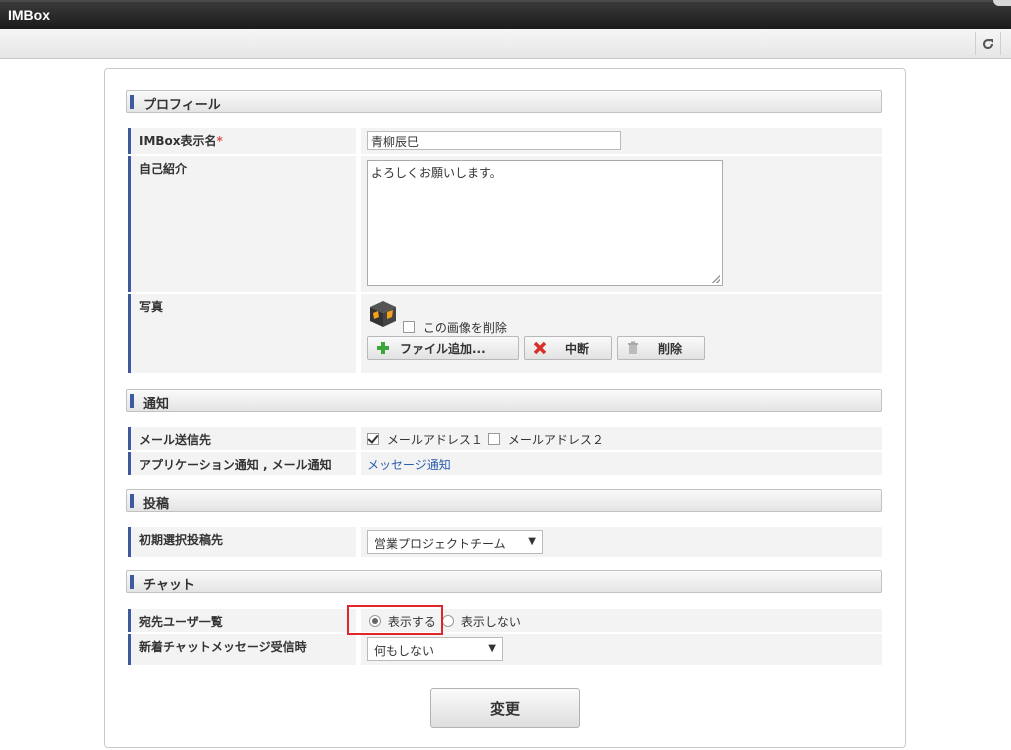  Describe the element at coordinates (661, 348) in the screenshot. I see `delete-button: 削除` at that location.